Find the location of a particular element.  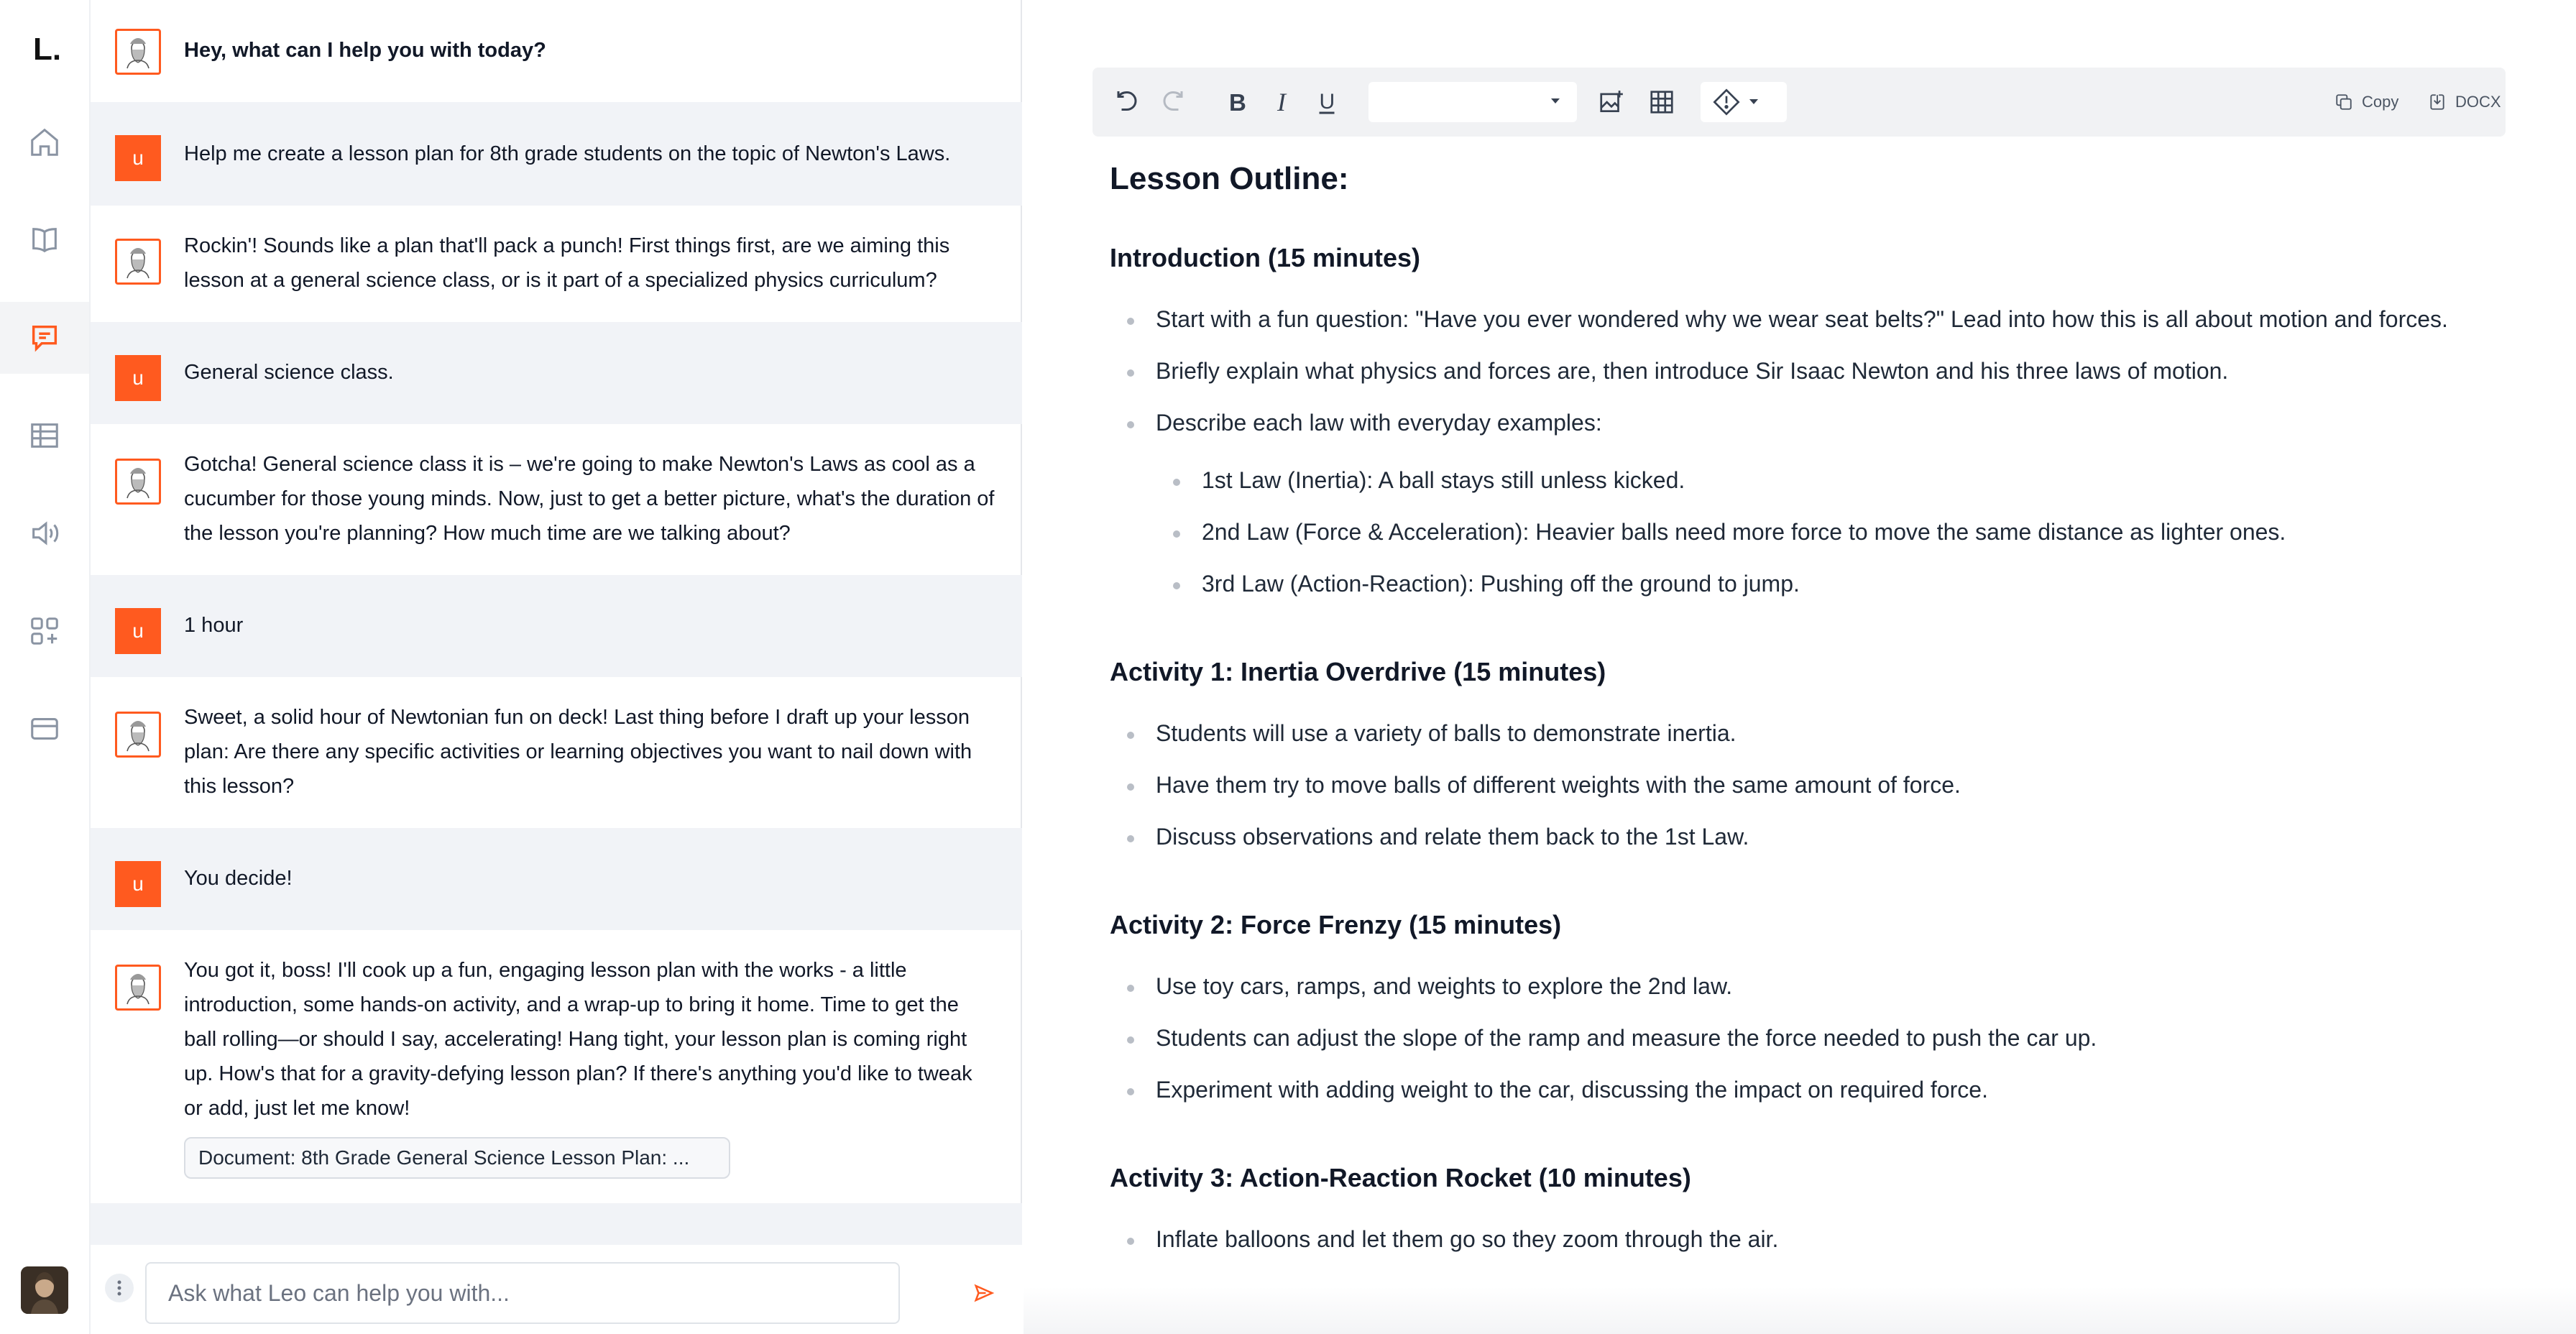

italic-button: I is located at coordinates (1283, 102).